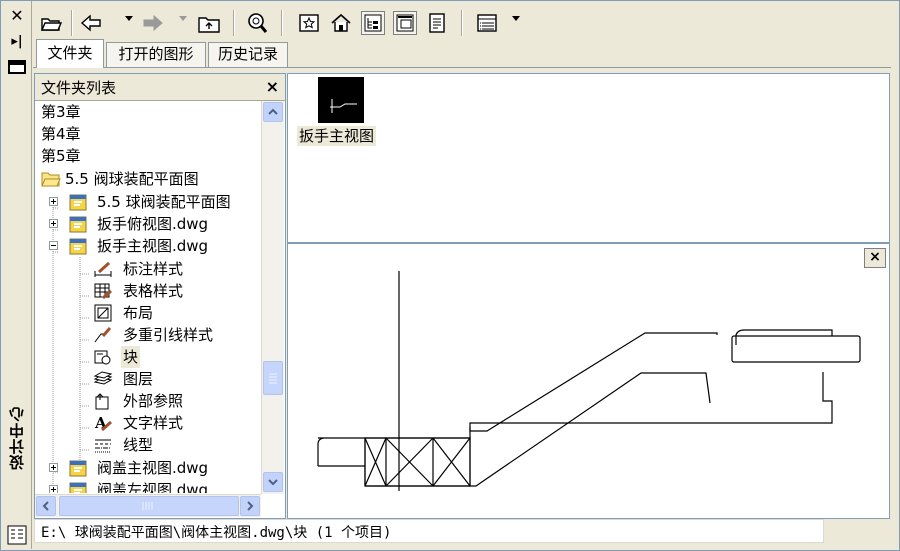 The height and width of the screenshot is (551, 900). What do you see at coordinates (102, 445) in the screenshot?
I see `linetype-icon` at bounding box center [102, 445].